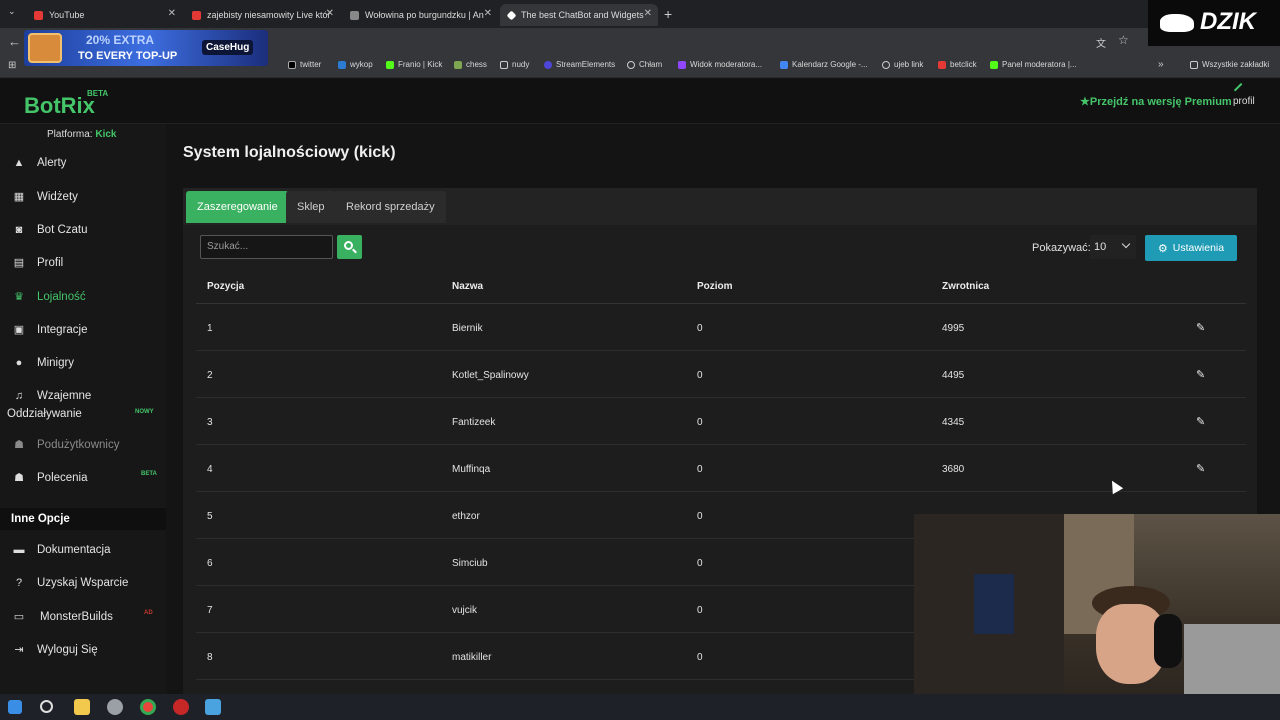  Describe the element at coordinates (78, 445) in the screenshot. I see `sidebar-item-label: Podużytkownicy` at that location.